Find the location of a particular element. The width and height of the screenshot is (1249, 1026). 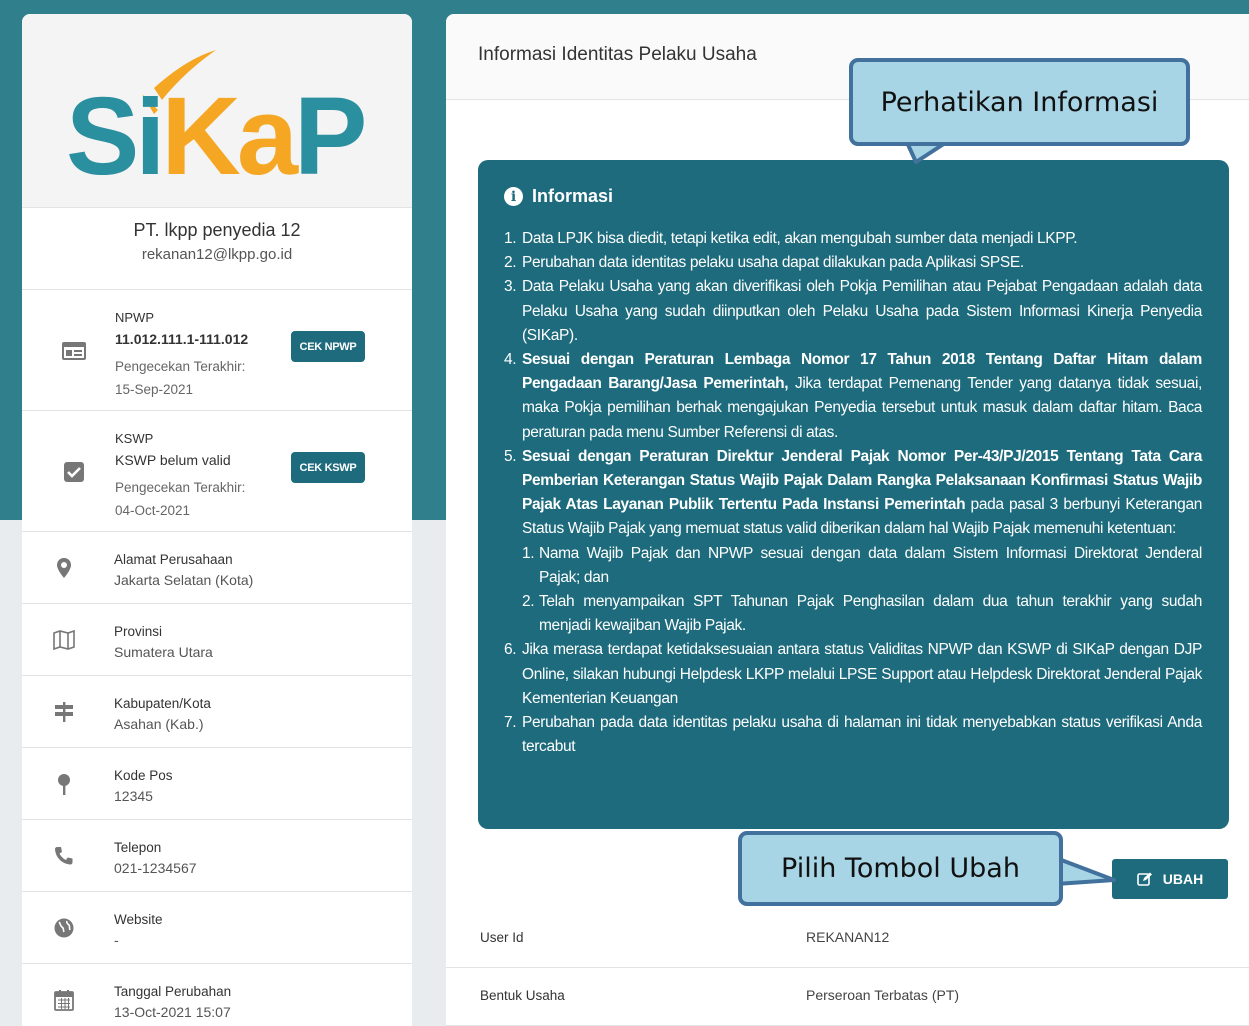

alamat-row: Alamat Perusahaan Jakarta Selatan (Kota) is located at coordinates (217, 568).